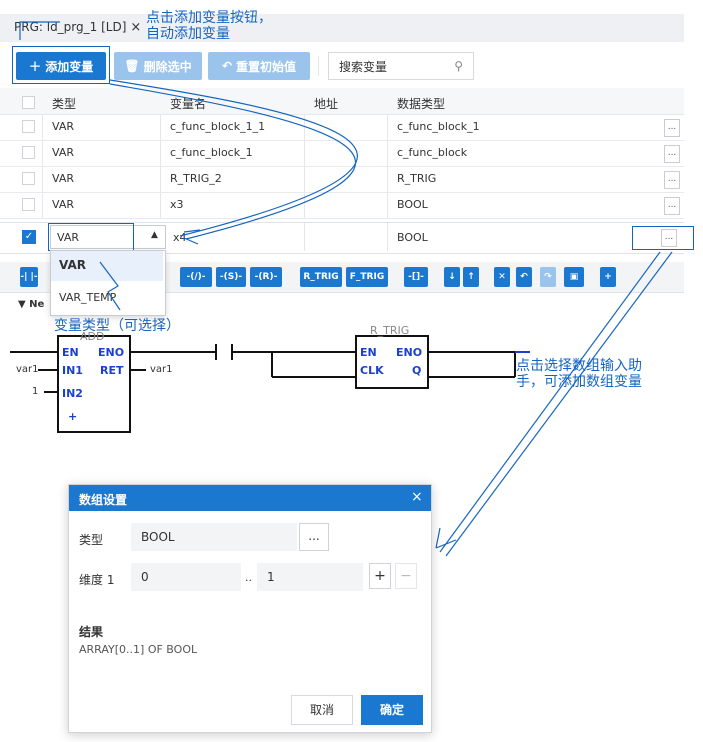 The image size is (703, 742). What do you see at coordinates (380, 576) in the screenshot?
I see `add-dimension-button: +` at bounding box center [380, 576].